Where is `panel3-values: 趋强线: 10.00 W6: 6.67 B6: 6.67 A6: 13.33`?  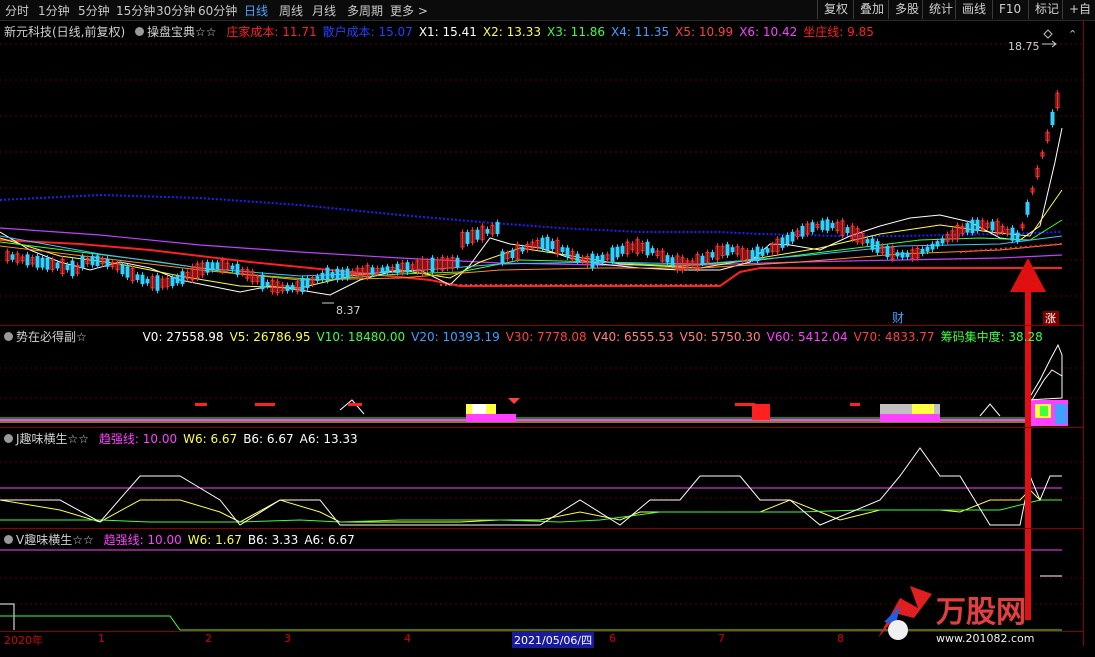
panel3-values: 趋强线: 10.00 W6: 6.67 B6: 6.67 A6: 13.33 is located at coordinates (231, 439).